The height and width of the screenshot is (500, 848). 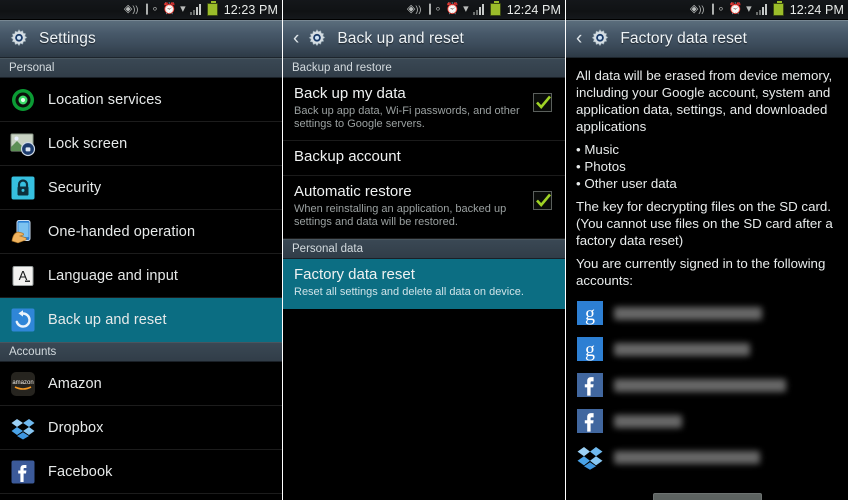 I want to click on page-title: Factory data reset, so click(x=684, y=38).